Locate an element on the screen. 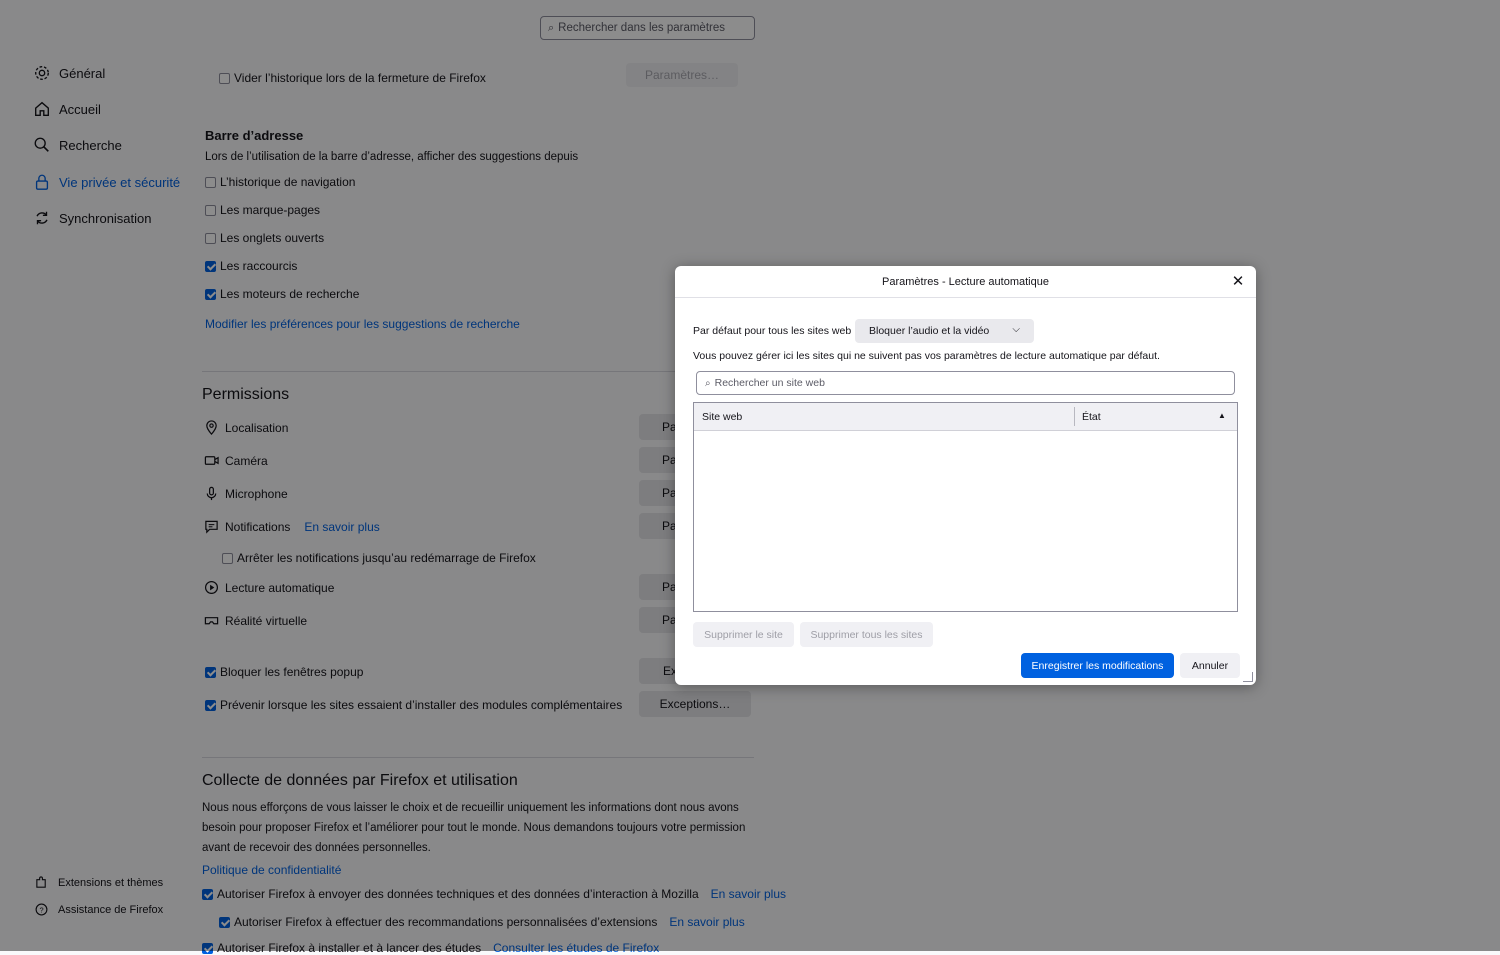  default-setting-label: Par défaut pour tous les sites web : is located at coordinates (775, 331).